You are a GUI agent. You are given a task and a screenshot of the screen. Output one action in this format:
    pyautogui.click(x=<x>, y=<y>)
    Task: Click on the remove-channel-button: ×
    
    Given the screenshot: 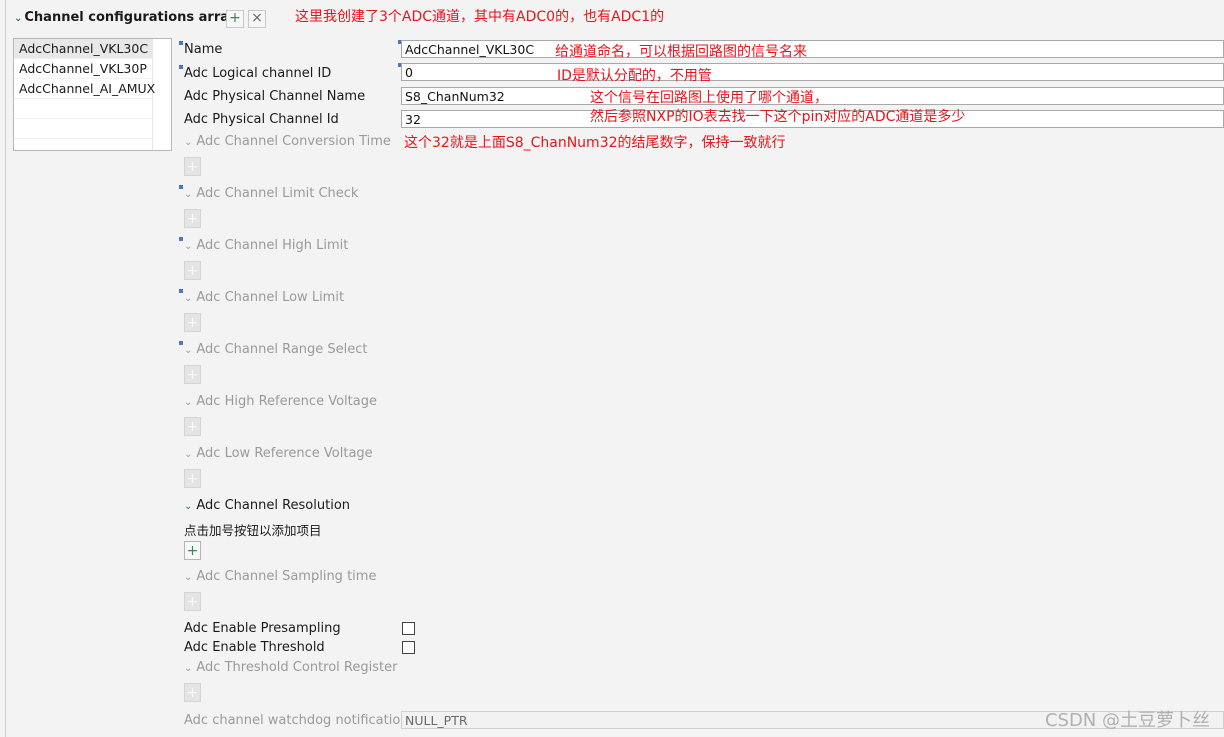 What is the action you would take?
    pyautogui.click(x=257, y=19)
    